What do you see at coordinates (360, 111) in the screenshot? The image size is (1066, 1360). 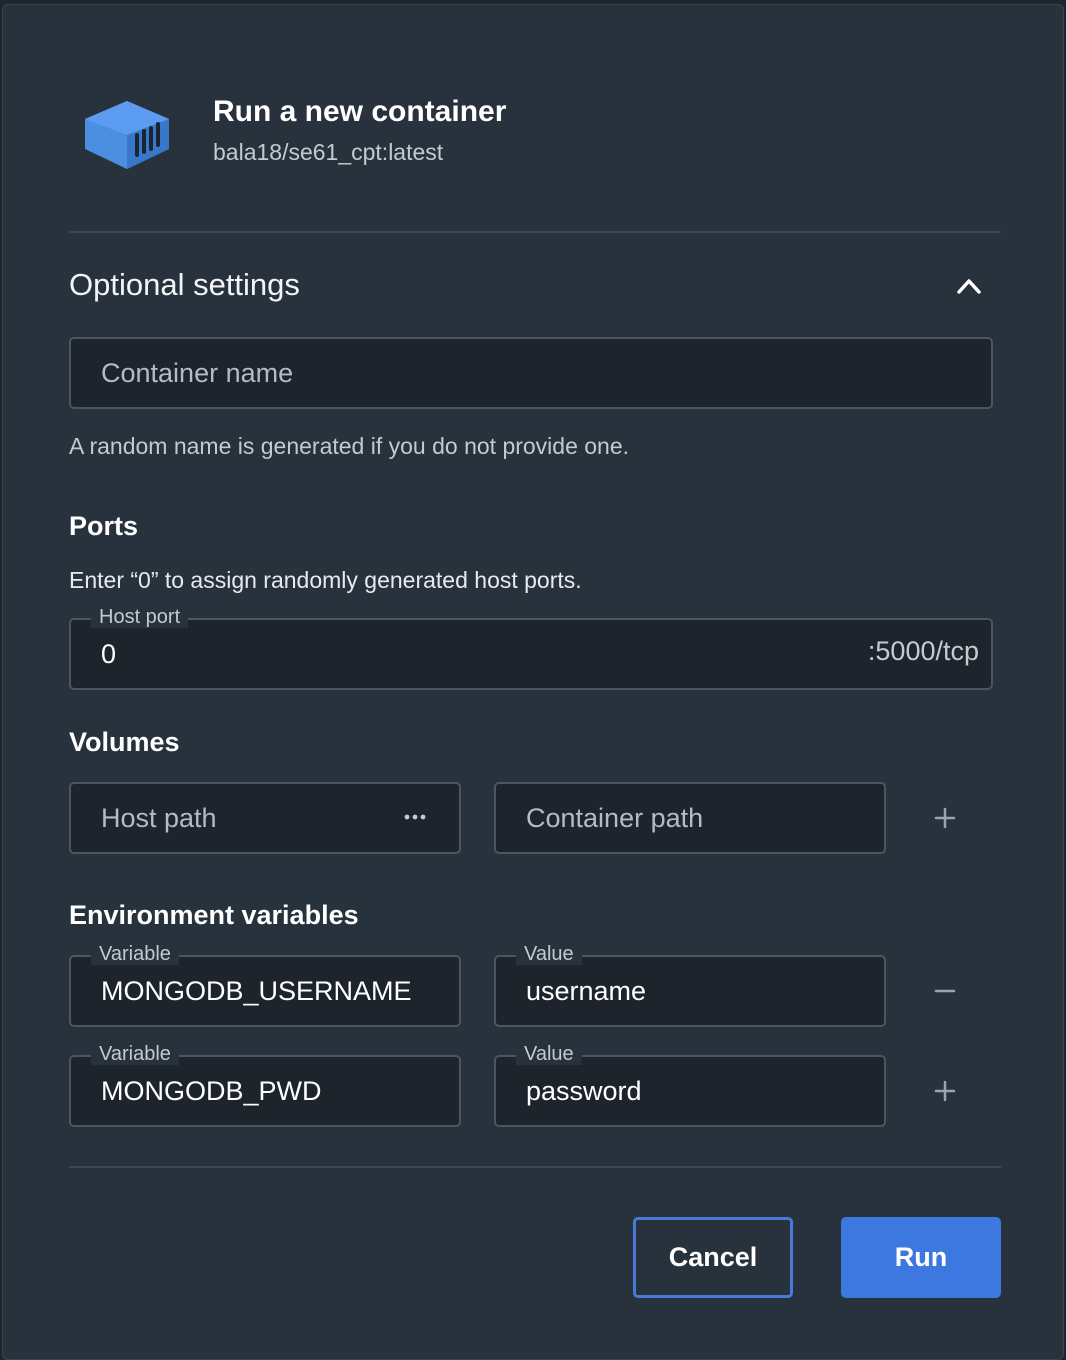 I see `dialog-title: Run a new container` at bounding box center [360, 111].